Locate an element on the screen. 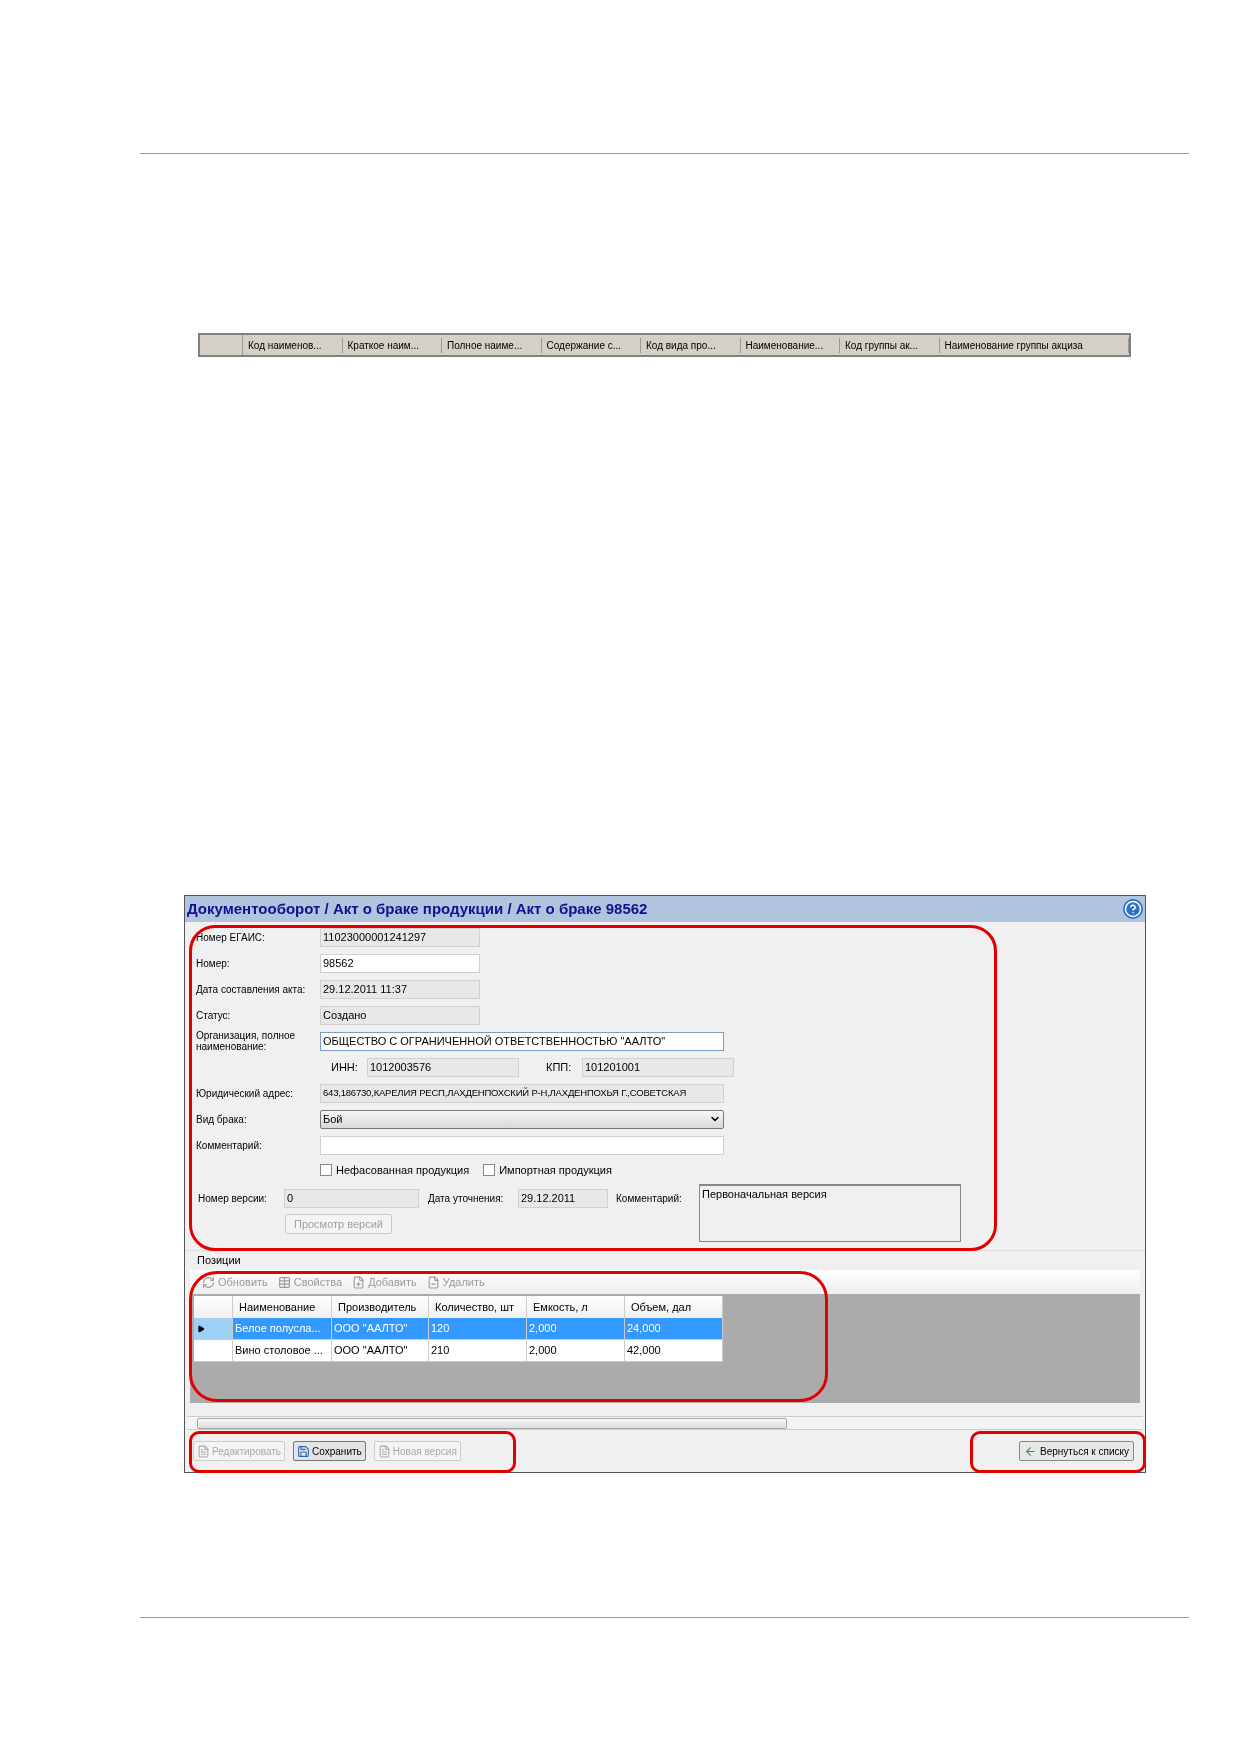 The width and height of the screenshot is (1241, 1754). checkbox-label: Импортная продукция is located at coordinates (555, 1170).